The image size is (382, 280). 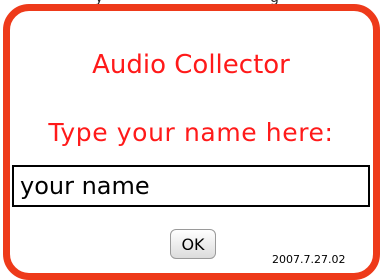 What do you see at coordinates (193, 244) in the screenshot?
I see `ok-button: OK` at bounding box center [193, 244].